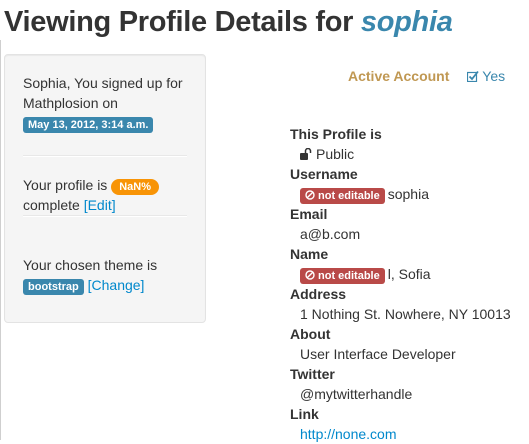  What do you see at coordinates (318, 294) in the screenshot?
I see `address-label: Address` at bounding box center [318, 294].